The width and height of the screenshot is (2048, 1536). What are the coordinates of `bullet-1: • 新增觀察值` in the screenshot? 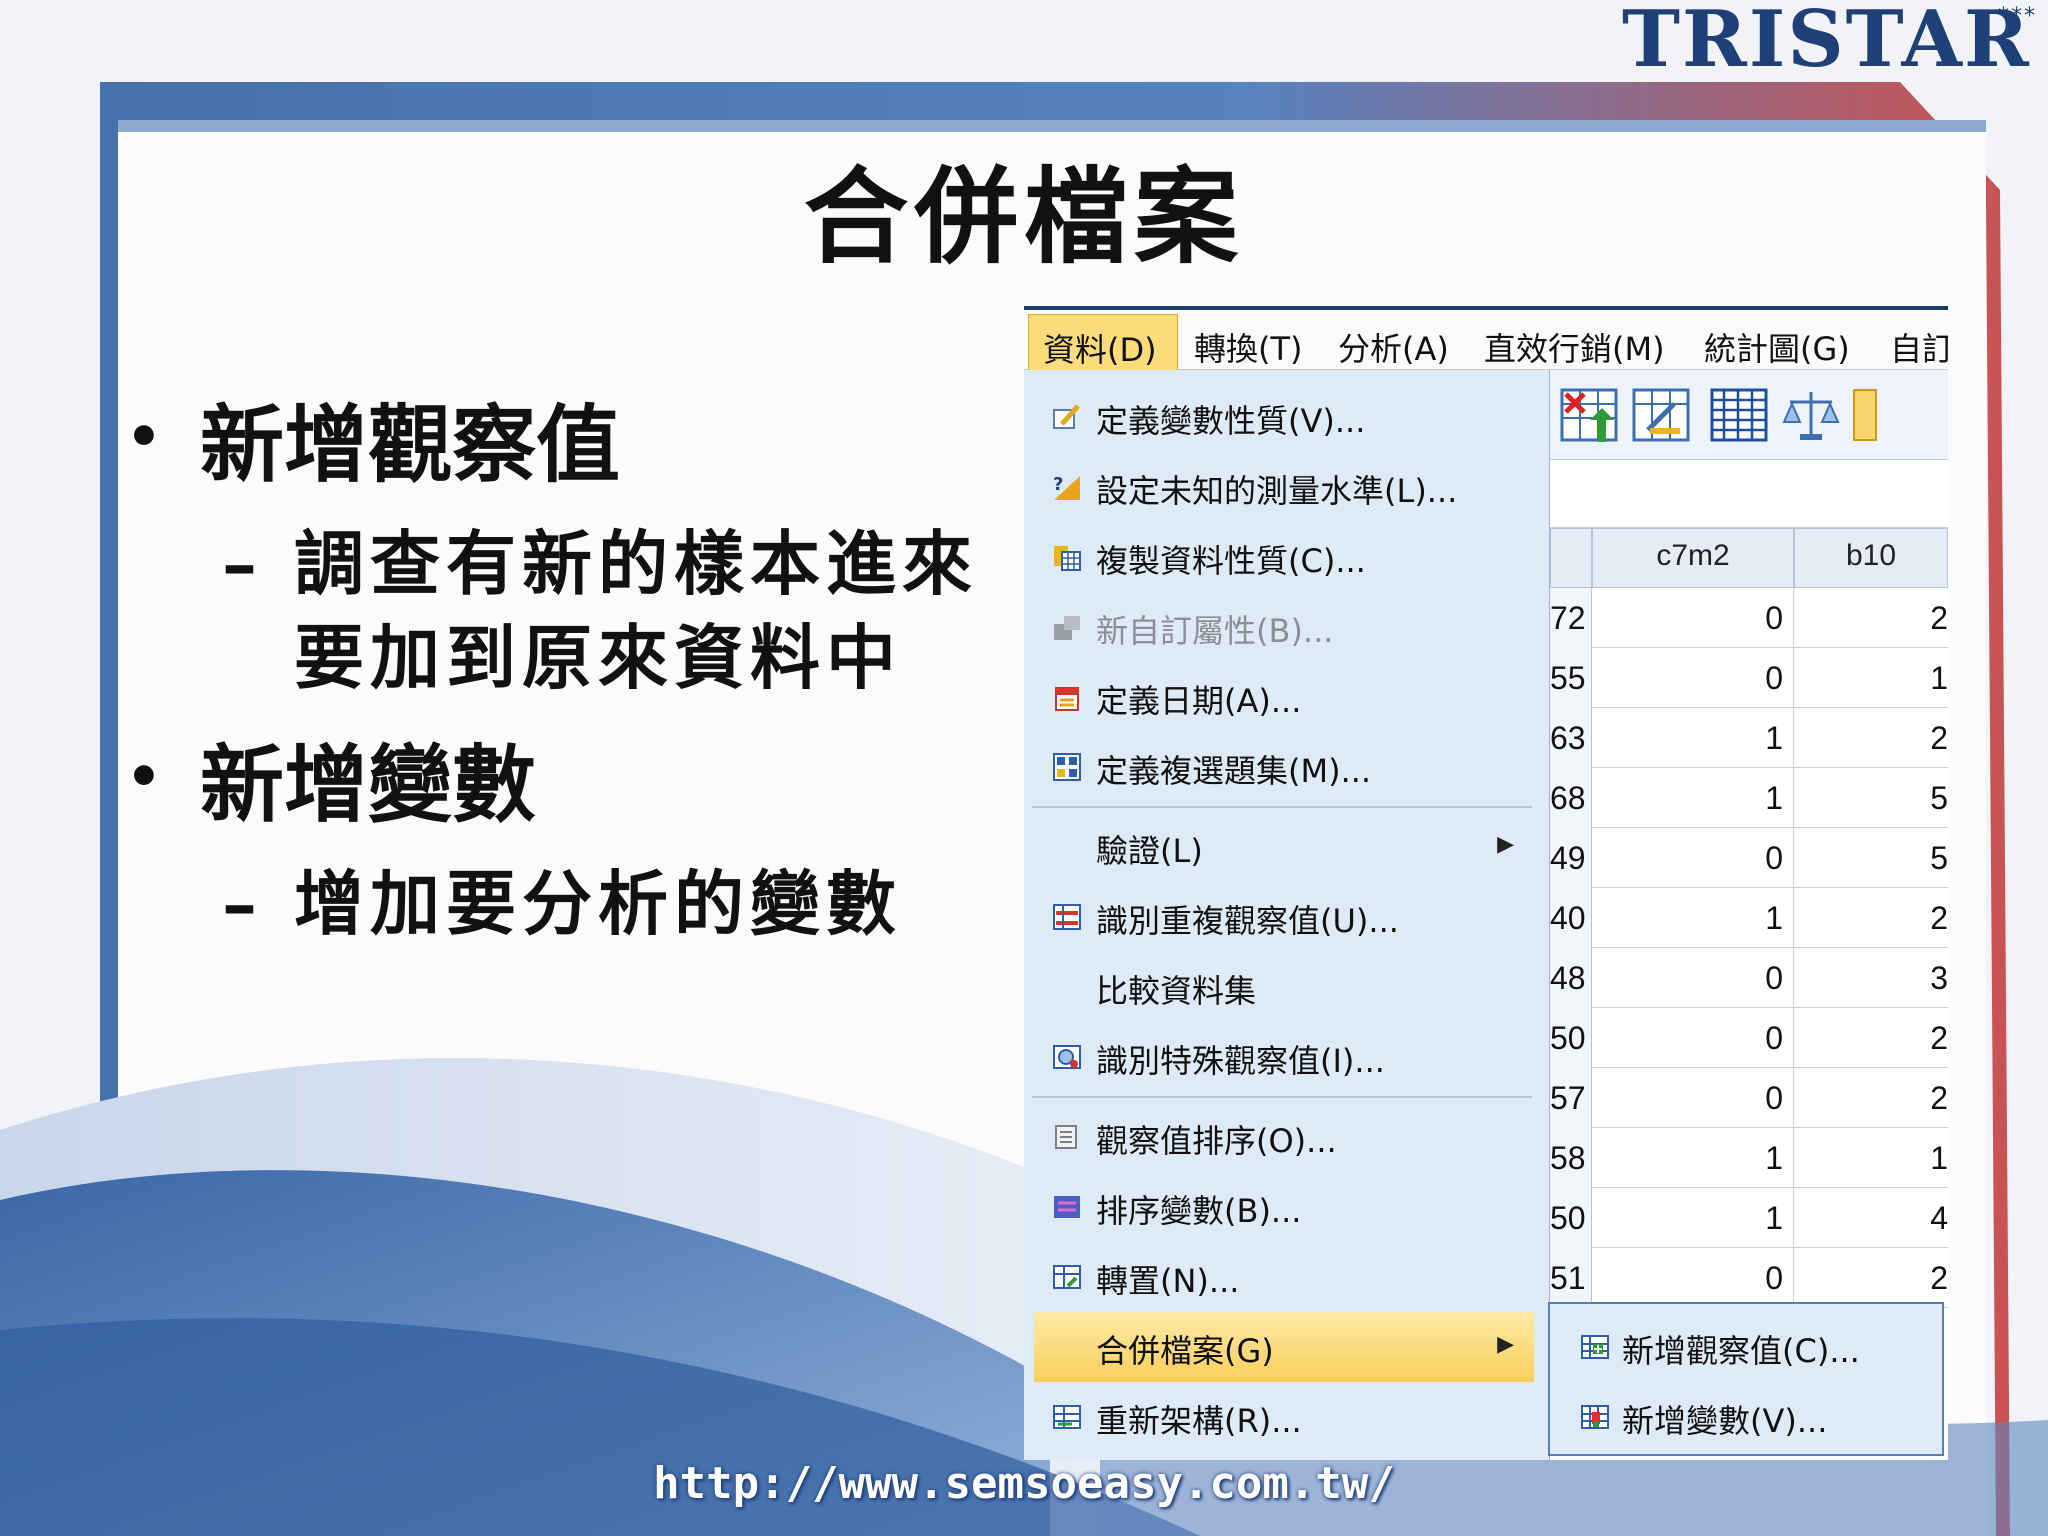 It's located at (373, 438).